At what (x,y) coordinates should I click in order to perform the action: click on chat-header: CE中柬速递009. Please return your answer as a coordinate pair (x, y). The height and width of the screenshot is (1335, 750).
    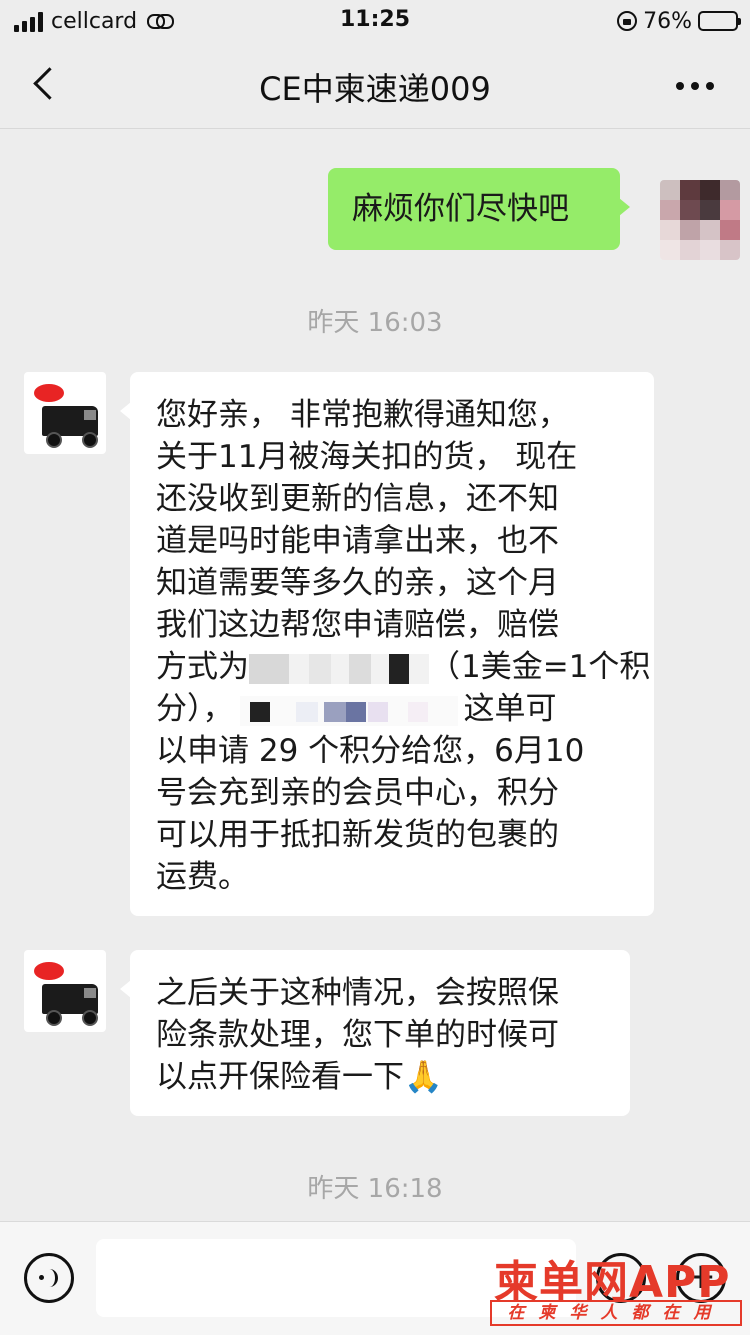
    Looking at the image, I should click on (375, 85).